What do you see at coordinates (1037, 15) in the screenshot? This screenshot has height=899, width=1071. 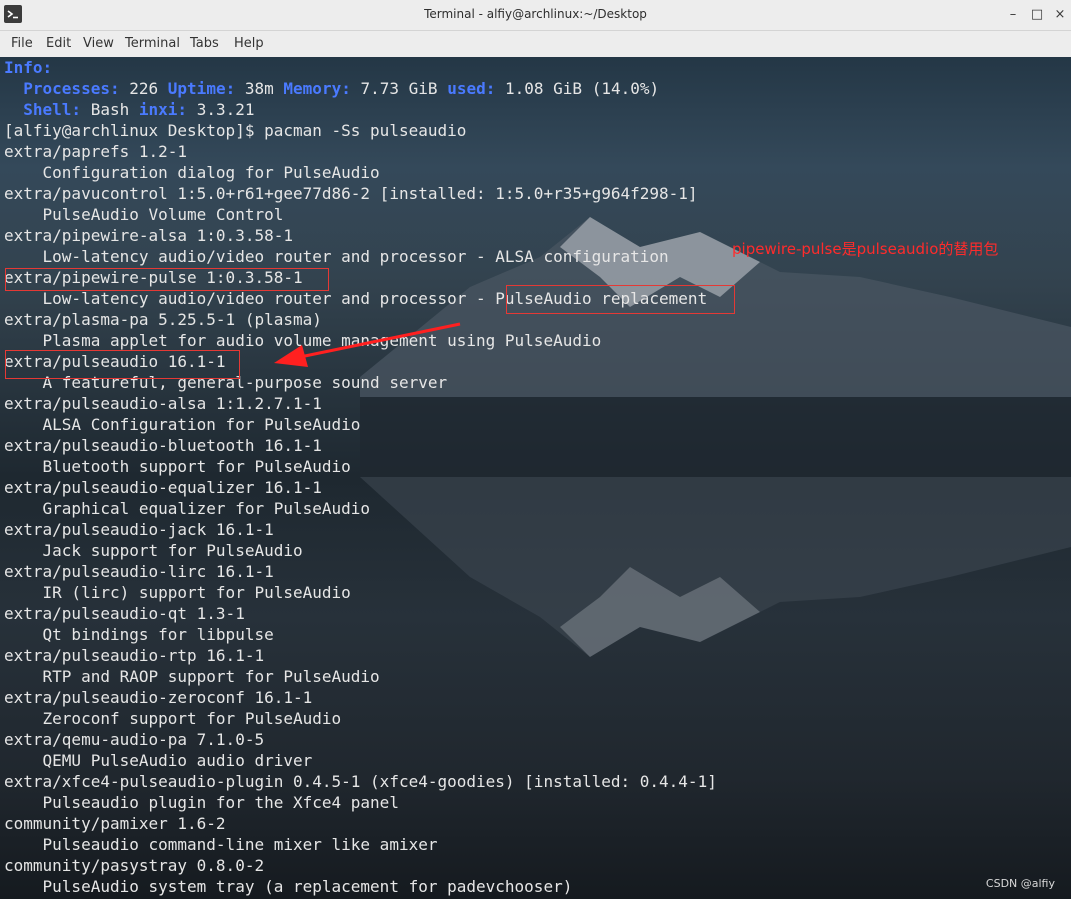 I see `maximize-button: □` at bounding box center [1037, 15].